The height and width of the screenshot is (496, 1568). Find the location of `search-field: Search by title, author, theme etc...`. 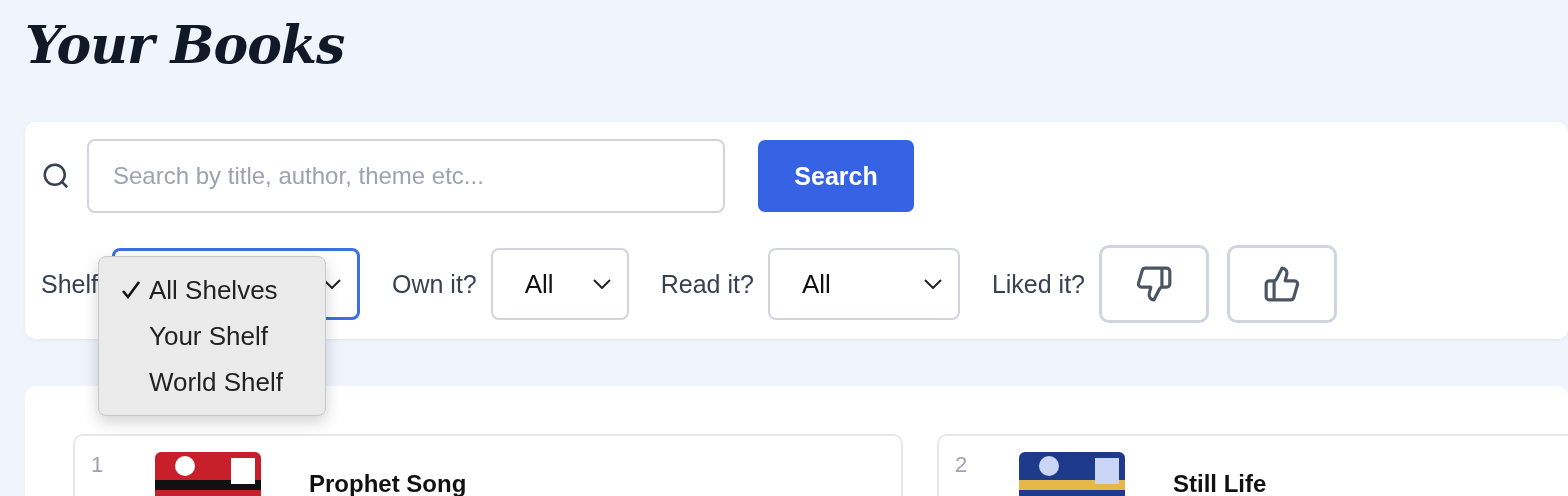

search-field: Search by title, author, theme etc... is located at coordinates (406, 176).